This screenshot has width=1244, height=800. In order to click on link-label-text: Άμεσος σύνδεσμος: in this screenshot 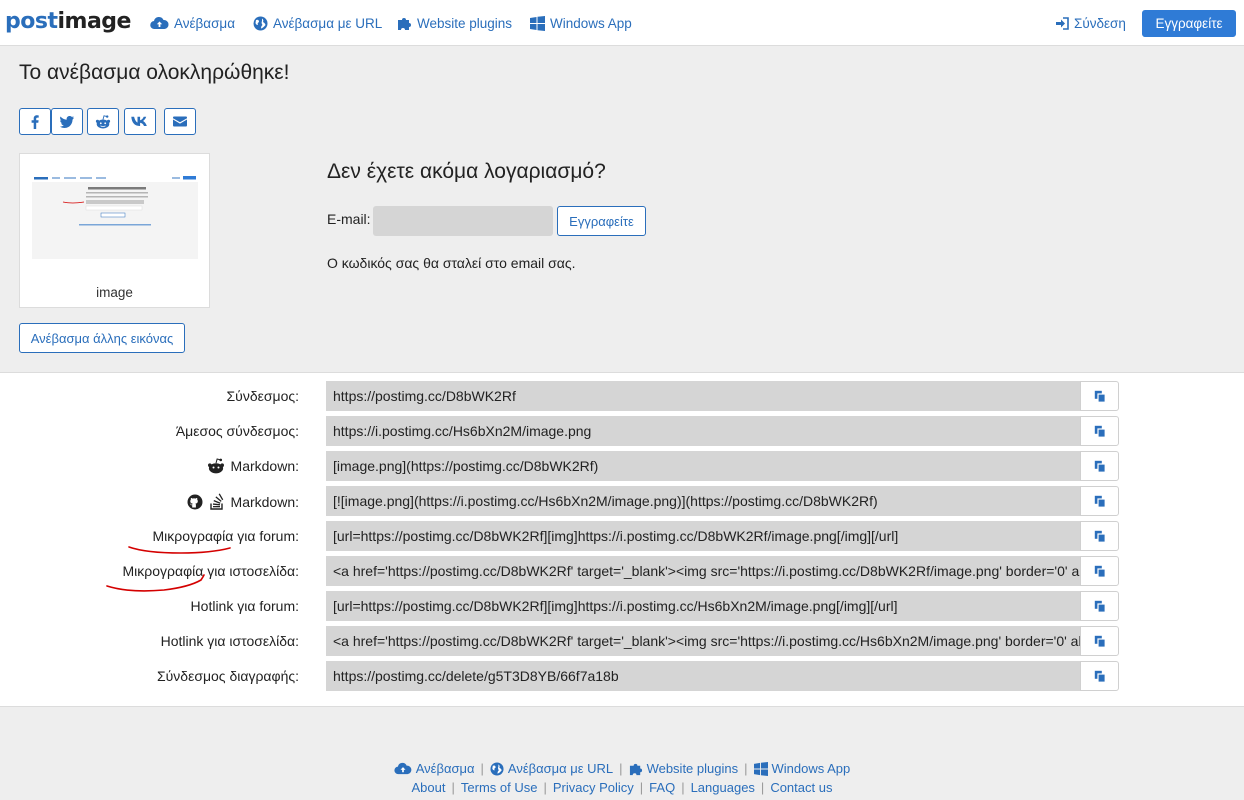, I will do `click(237, 431)`.